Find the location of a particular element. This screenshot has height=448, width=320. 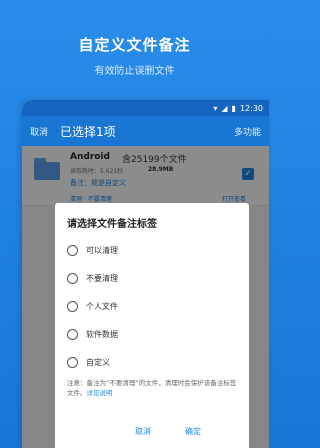

option-custom: 自定义 is located at coordinates (88, 362).